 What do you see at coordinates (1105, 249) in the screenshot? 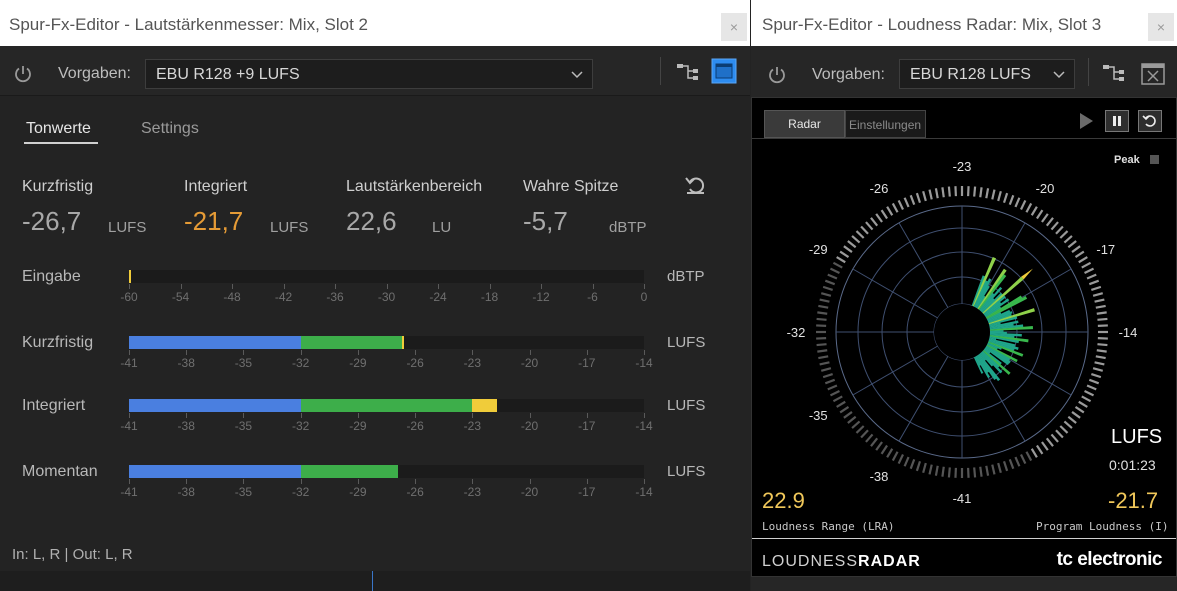
I see `radar-scale-label: -17` at bounding box center [1105, 249].